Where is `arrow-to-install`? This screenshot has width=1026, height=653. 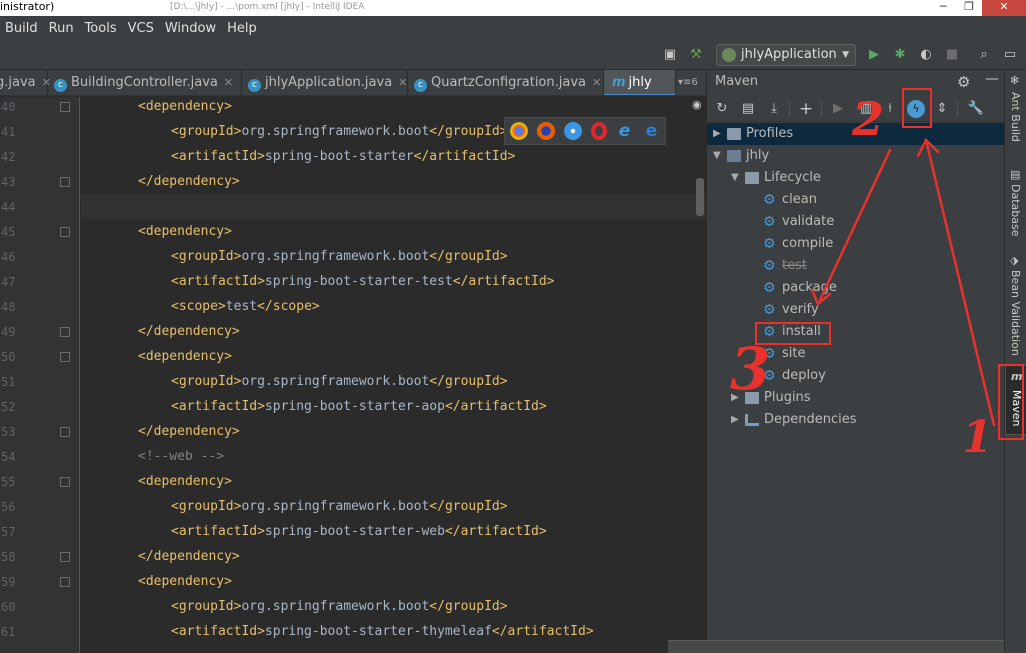 arrow-to-install is located at coordinates (855, 225).